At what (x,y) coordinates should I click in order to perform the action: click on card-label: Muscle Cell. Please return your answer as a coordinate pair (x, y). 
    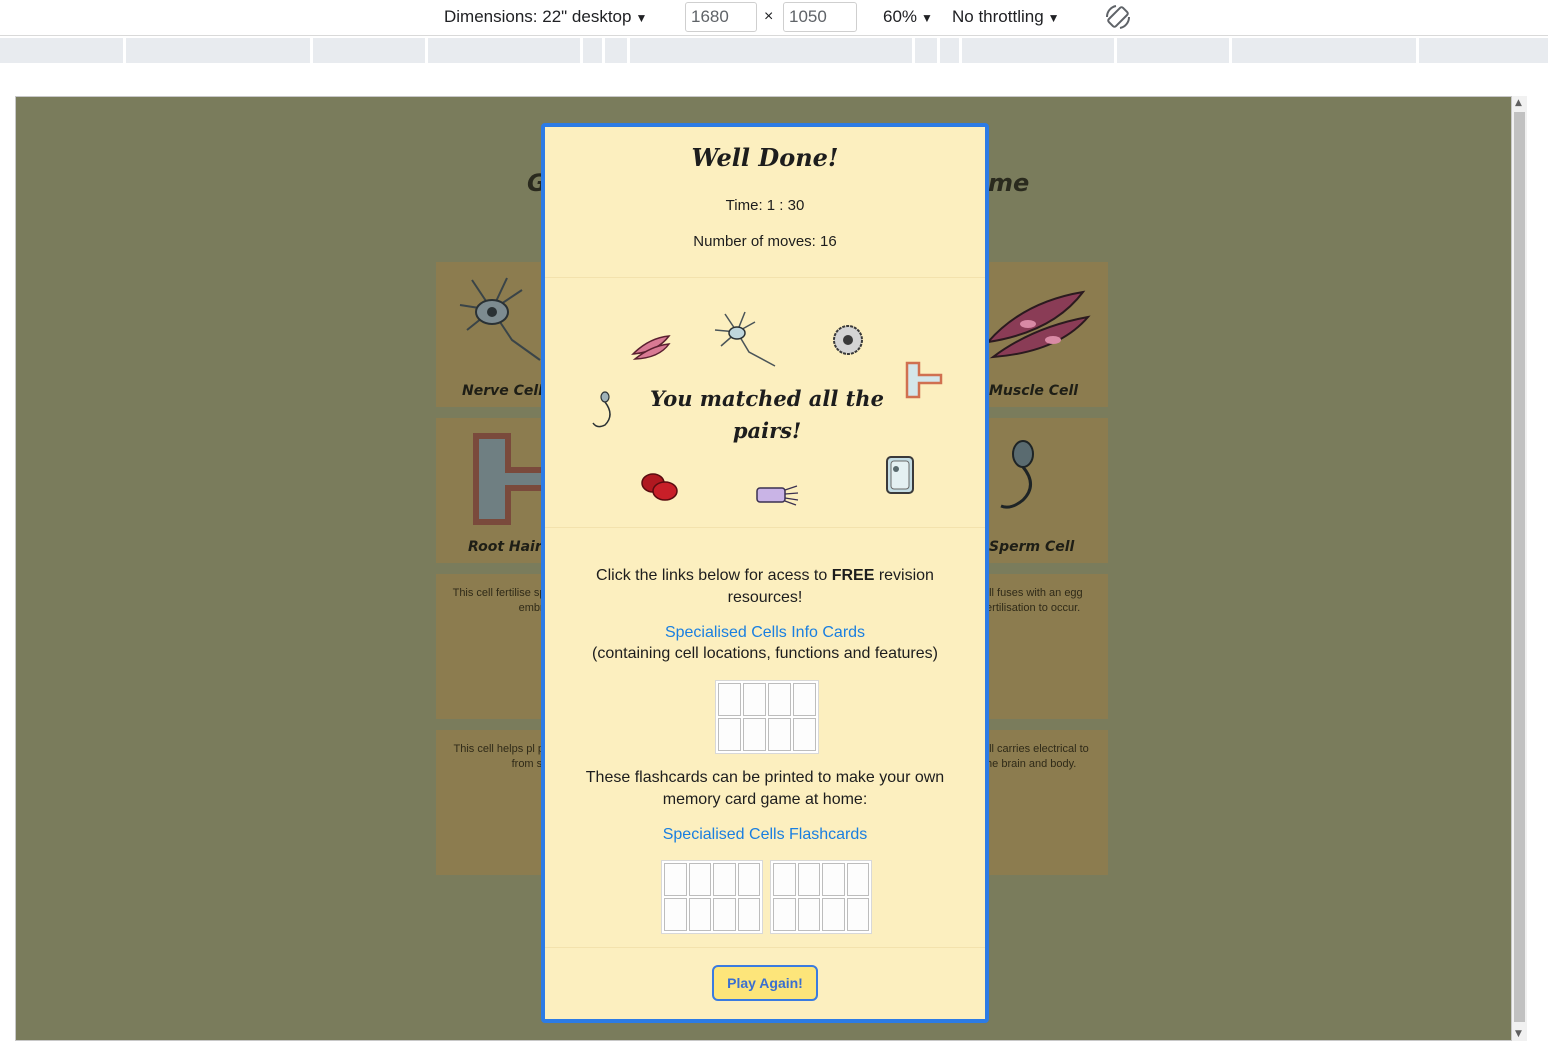
    Looking at the image, I should click on (1034, 391).